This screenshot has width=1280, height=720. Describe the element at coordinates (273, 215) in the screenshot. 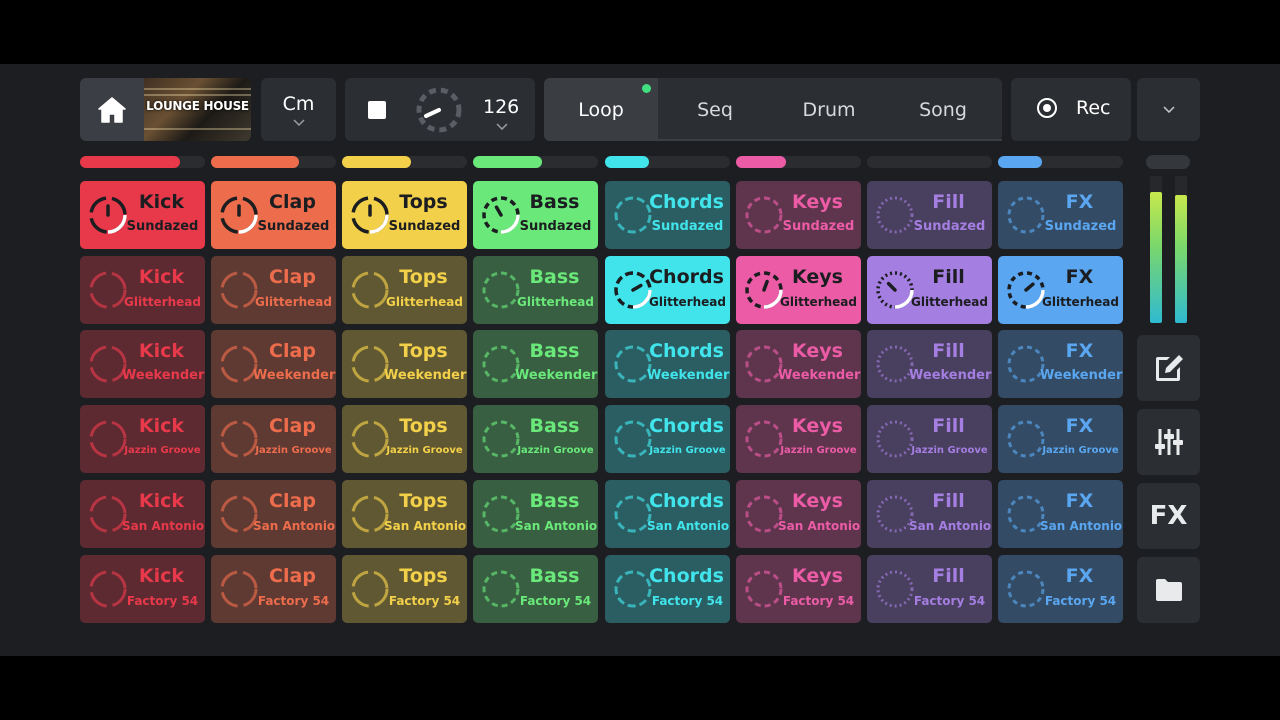

I see `pad-clap-sundazed: Clap Sundazed` at that location.